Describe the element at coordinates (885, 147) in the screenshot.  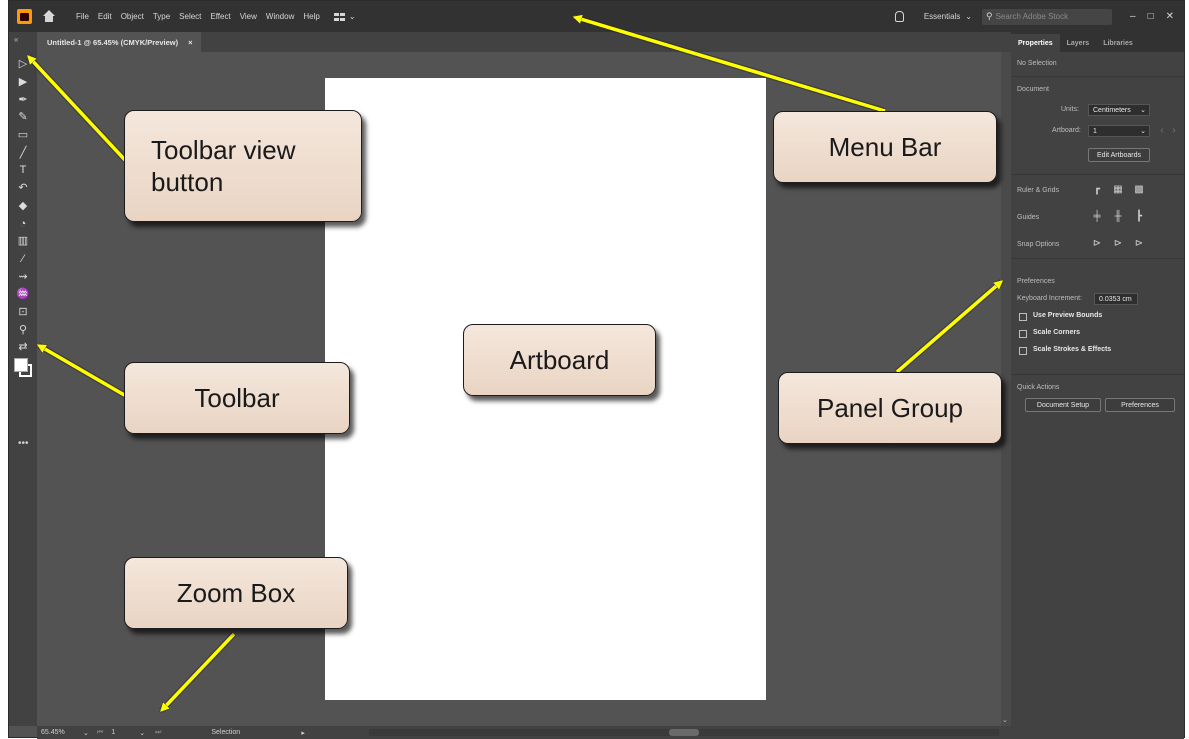
I see `callout-menu-bar: Menu Bar` at that location.